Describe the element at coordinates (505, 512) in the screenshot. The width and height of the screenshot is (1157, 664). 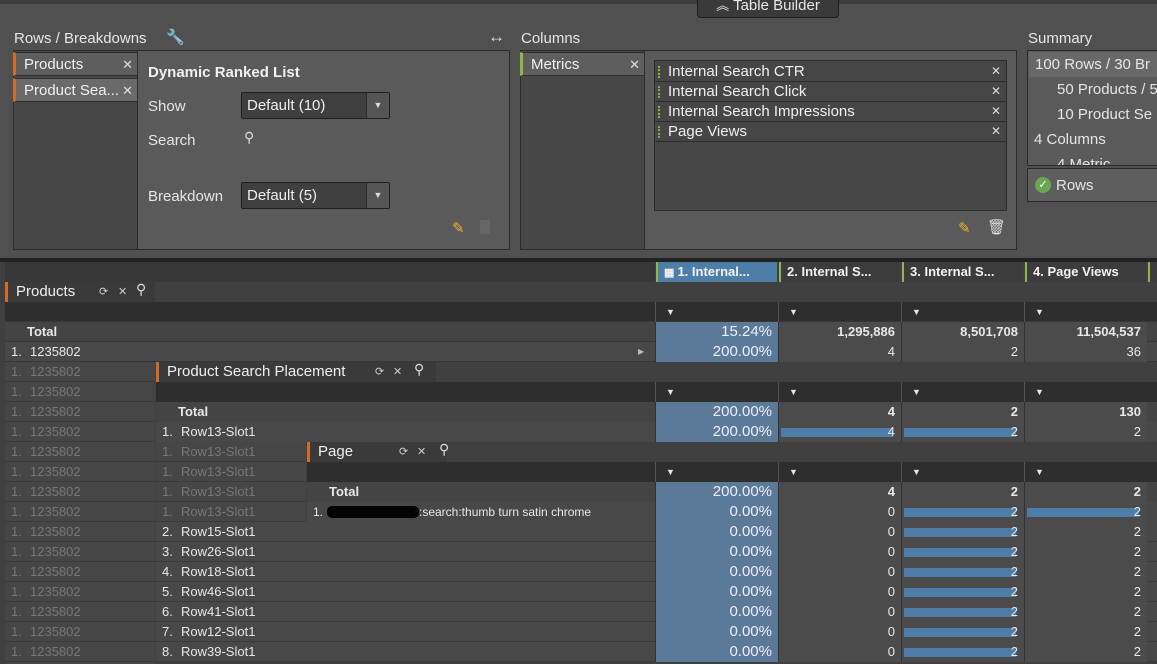
I see `row-name: :search:thumb turn satin chrome` at that location.